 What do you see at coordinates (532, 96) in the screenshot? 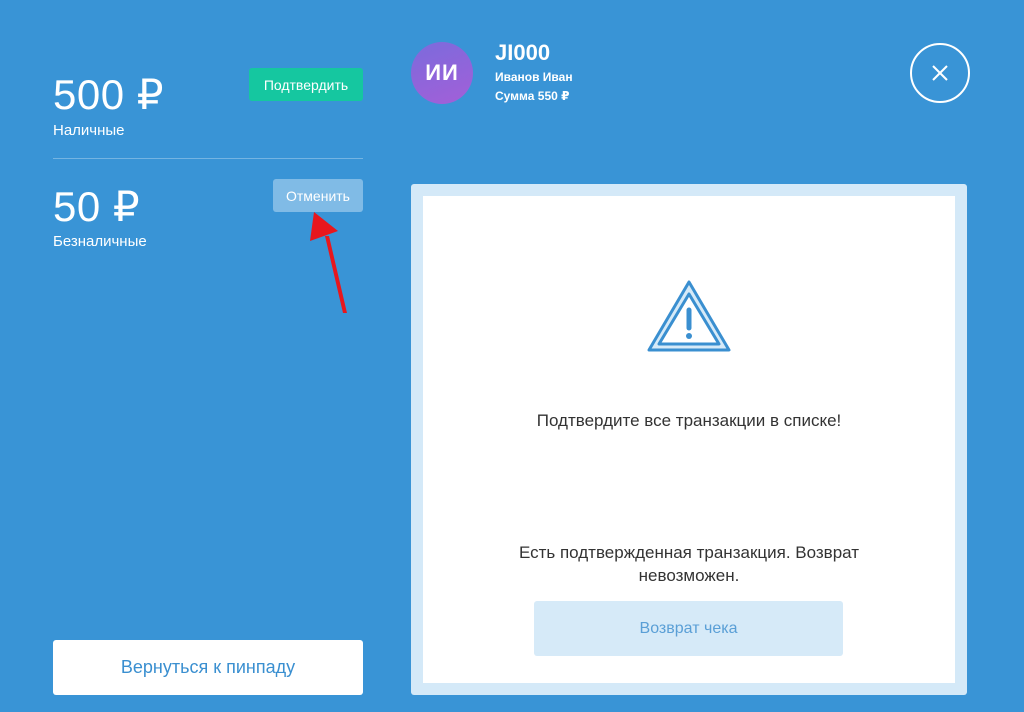
I see `order-sum: Сумма 550 ₽` at bounding box center [532, 96].